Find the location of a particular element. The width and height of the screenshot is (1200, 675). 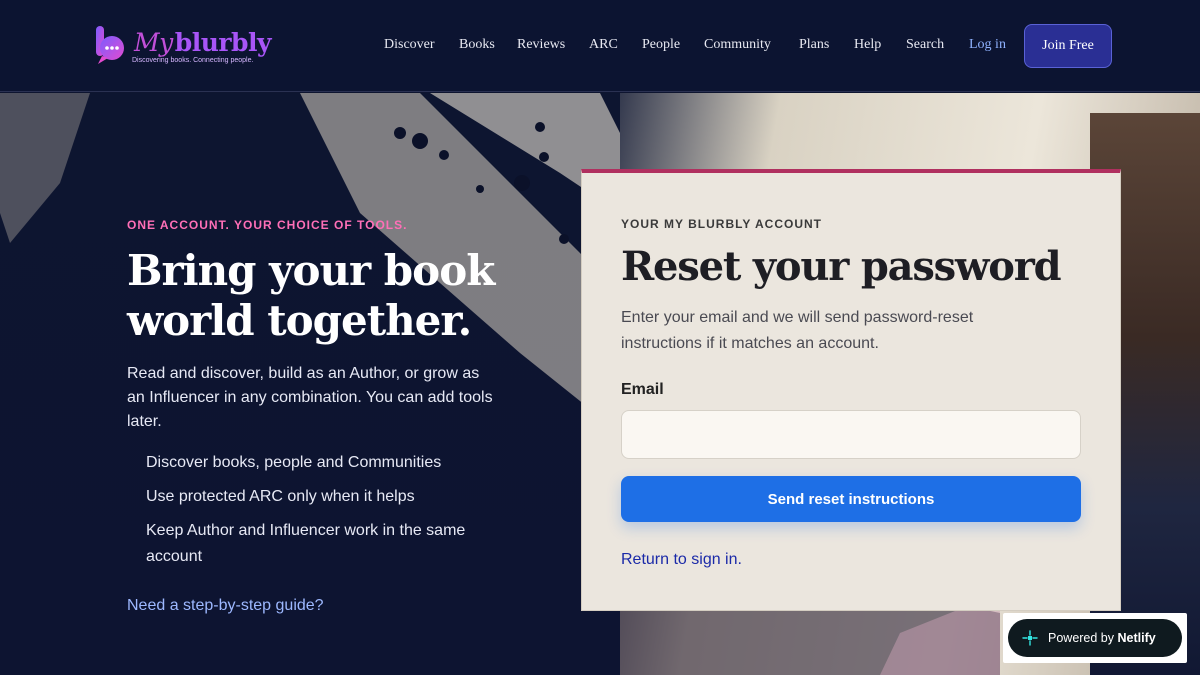

logo-mark-icon is located at coordinates (110, 45).